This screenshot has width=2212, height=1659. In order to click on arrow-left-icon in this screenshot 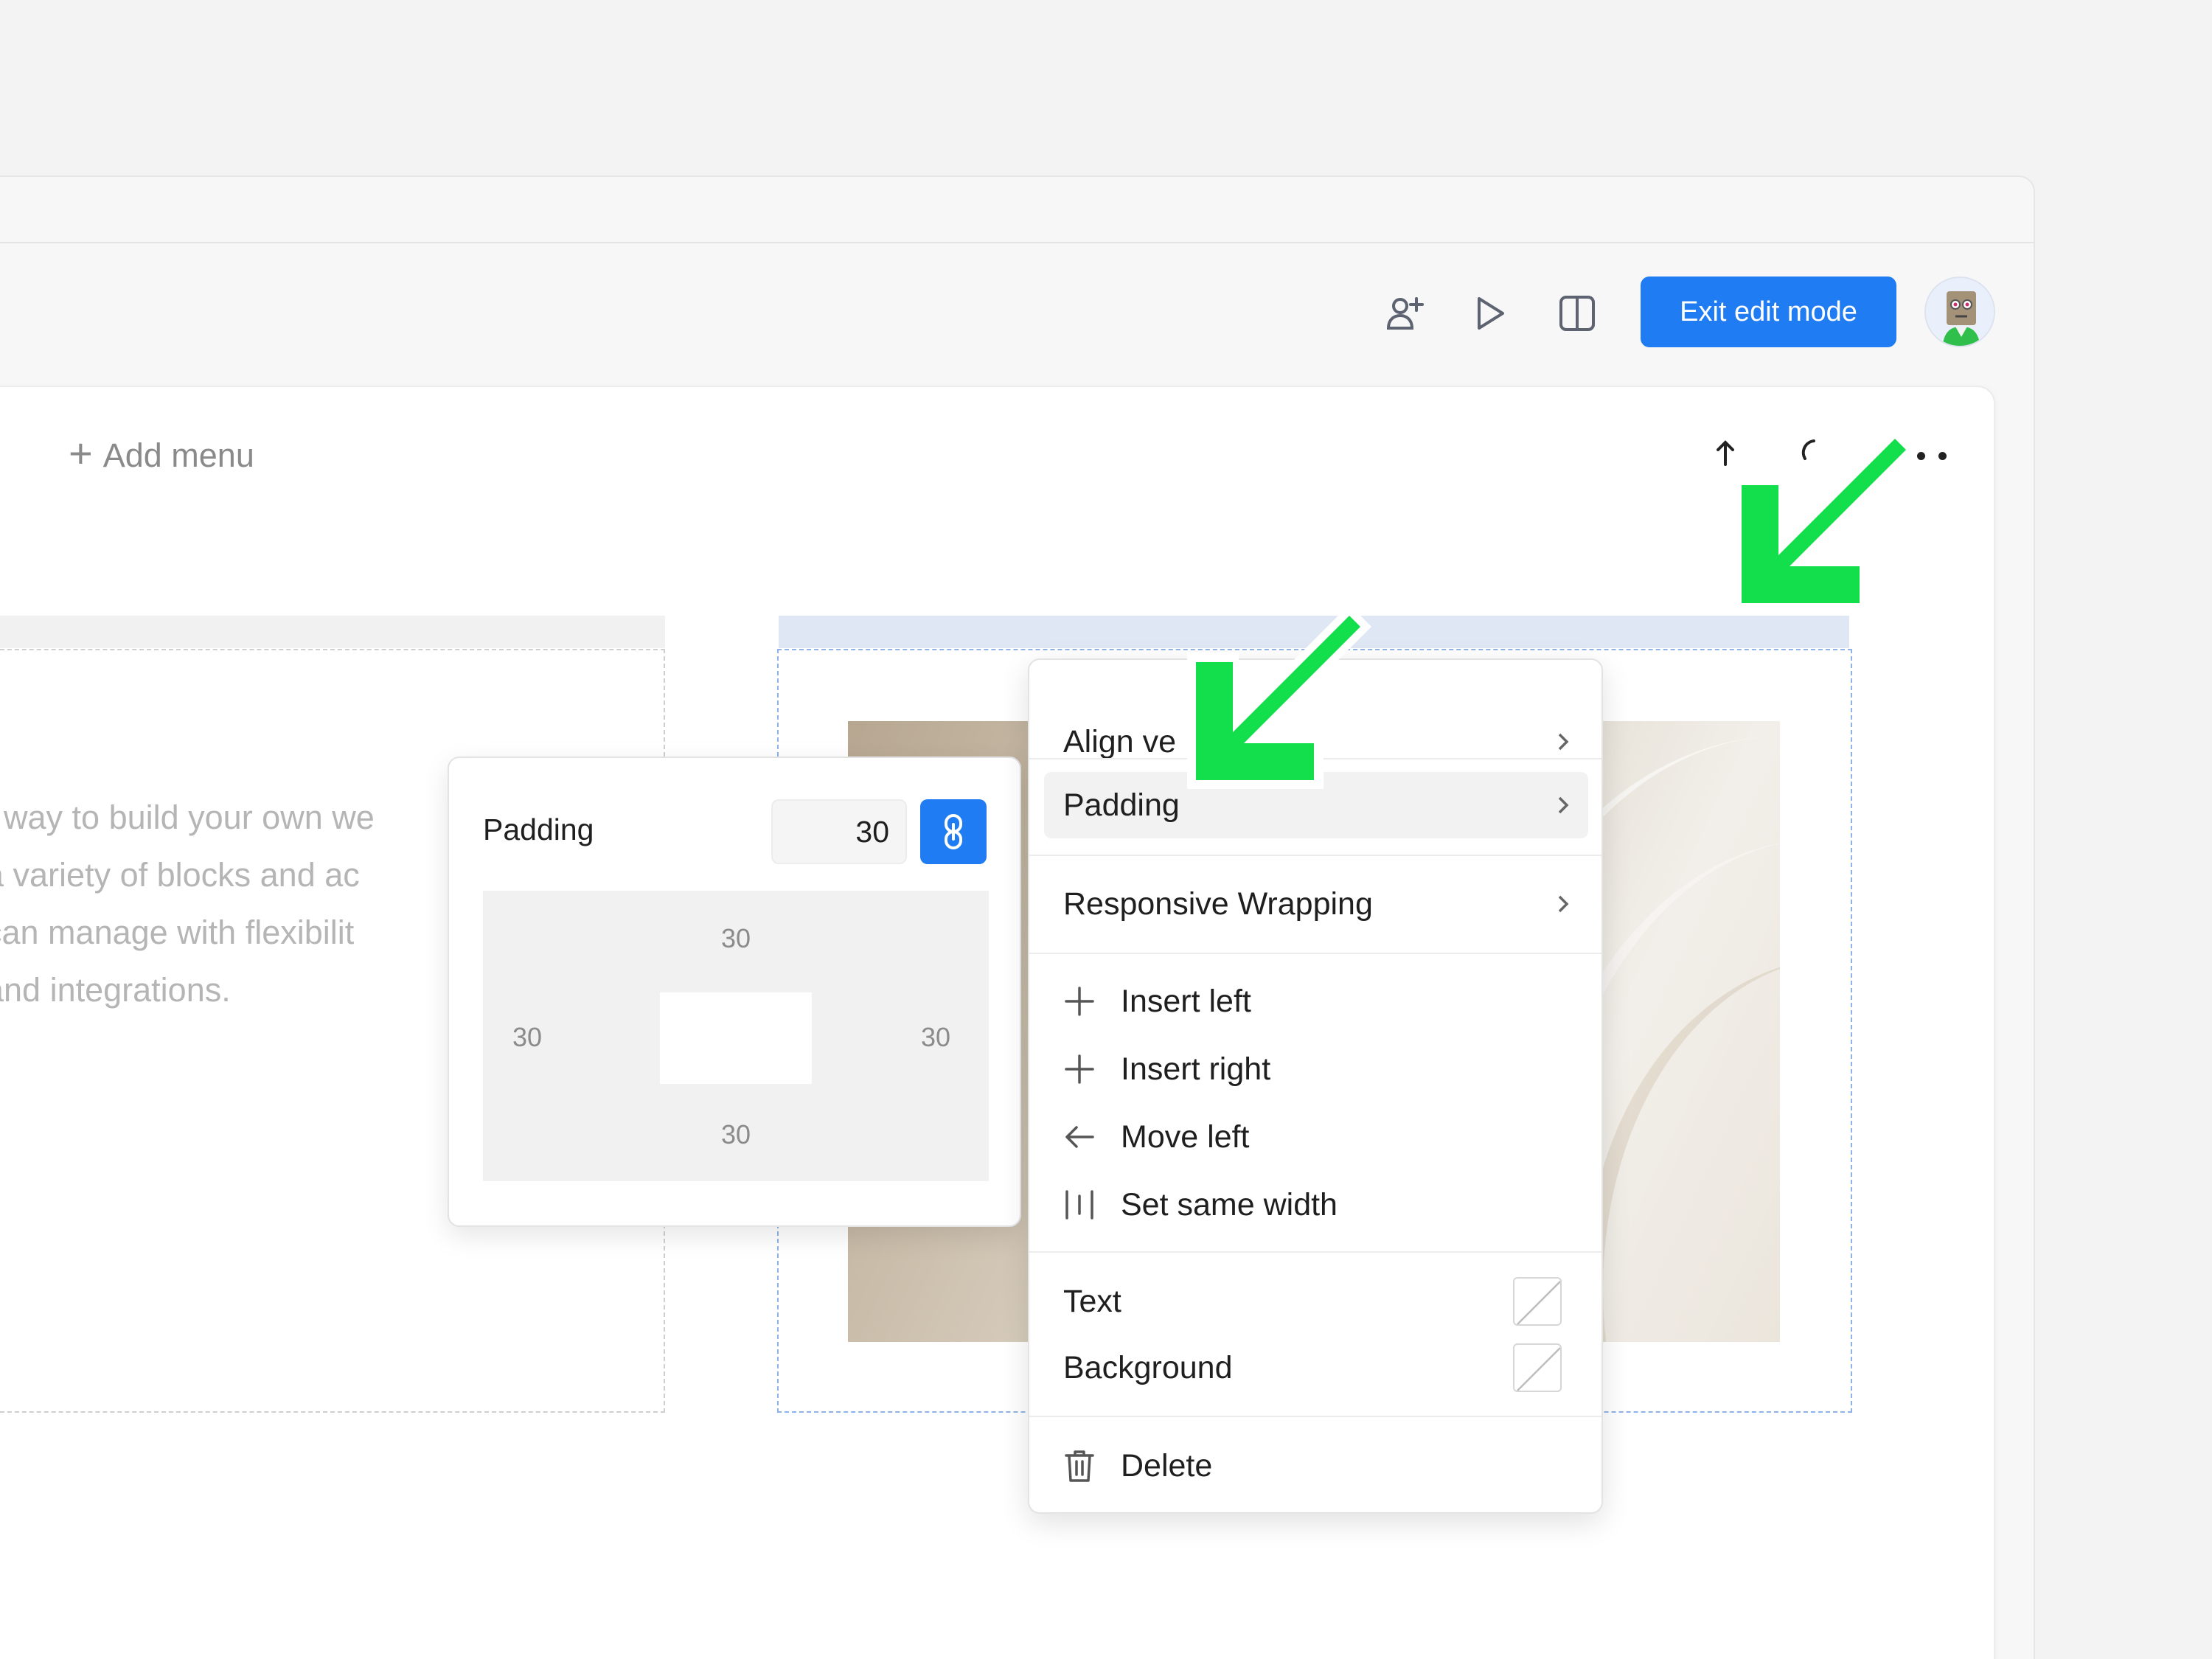, I will do `click(1082, 1137)`.